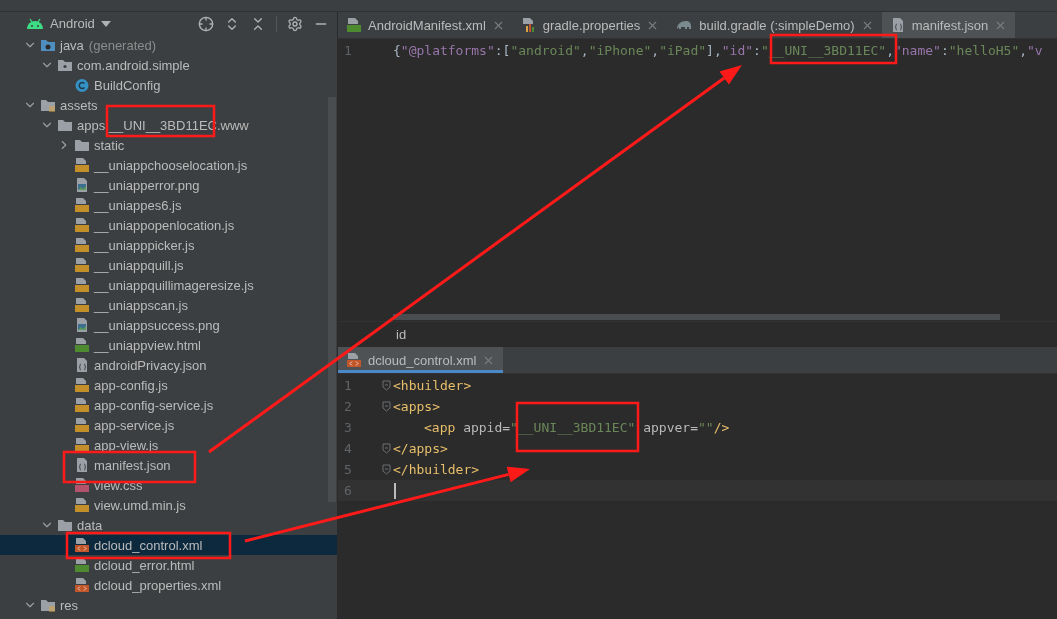 The height and width of the screenshot is (619, 1057). What do you see at coordinates (168, 305) in the screenshot?
I see `tree-item: __uniappscan.js` at bounding box center [168, 305].